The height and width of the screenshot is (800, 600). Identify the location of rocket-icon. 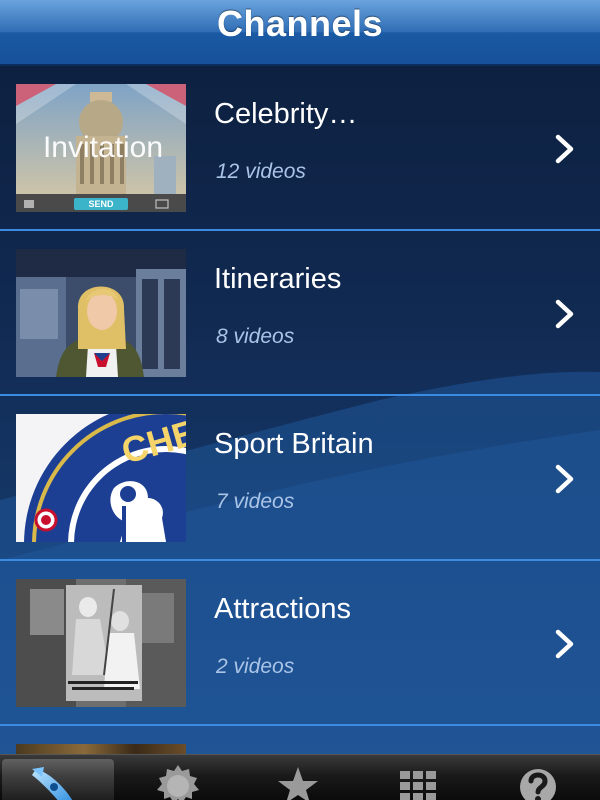
(52, 783).